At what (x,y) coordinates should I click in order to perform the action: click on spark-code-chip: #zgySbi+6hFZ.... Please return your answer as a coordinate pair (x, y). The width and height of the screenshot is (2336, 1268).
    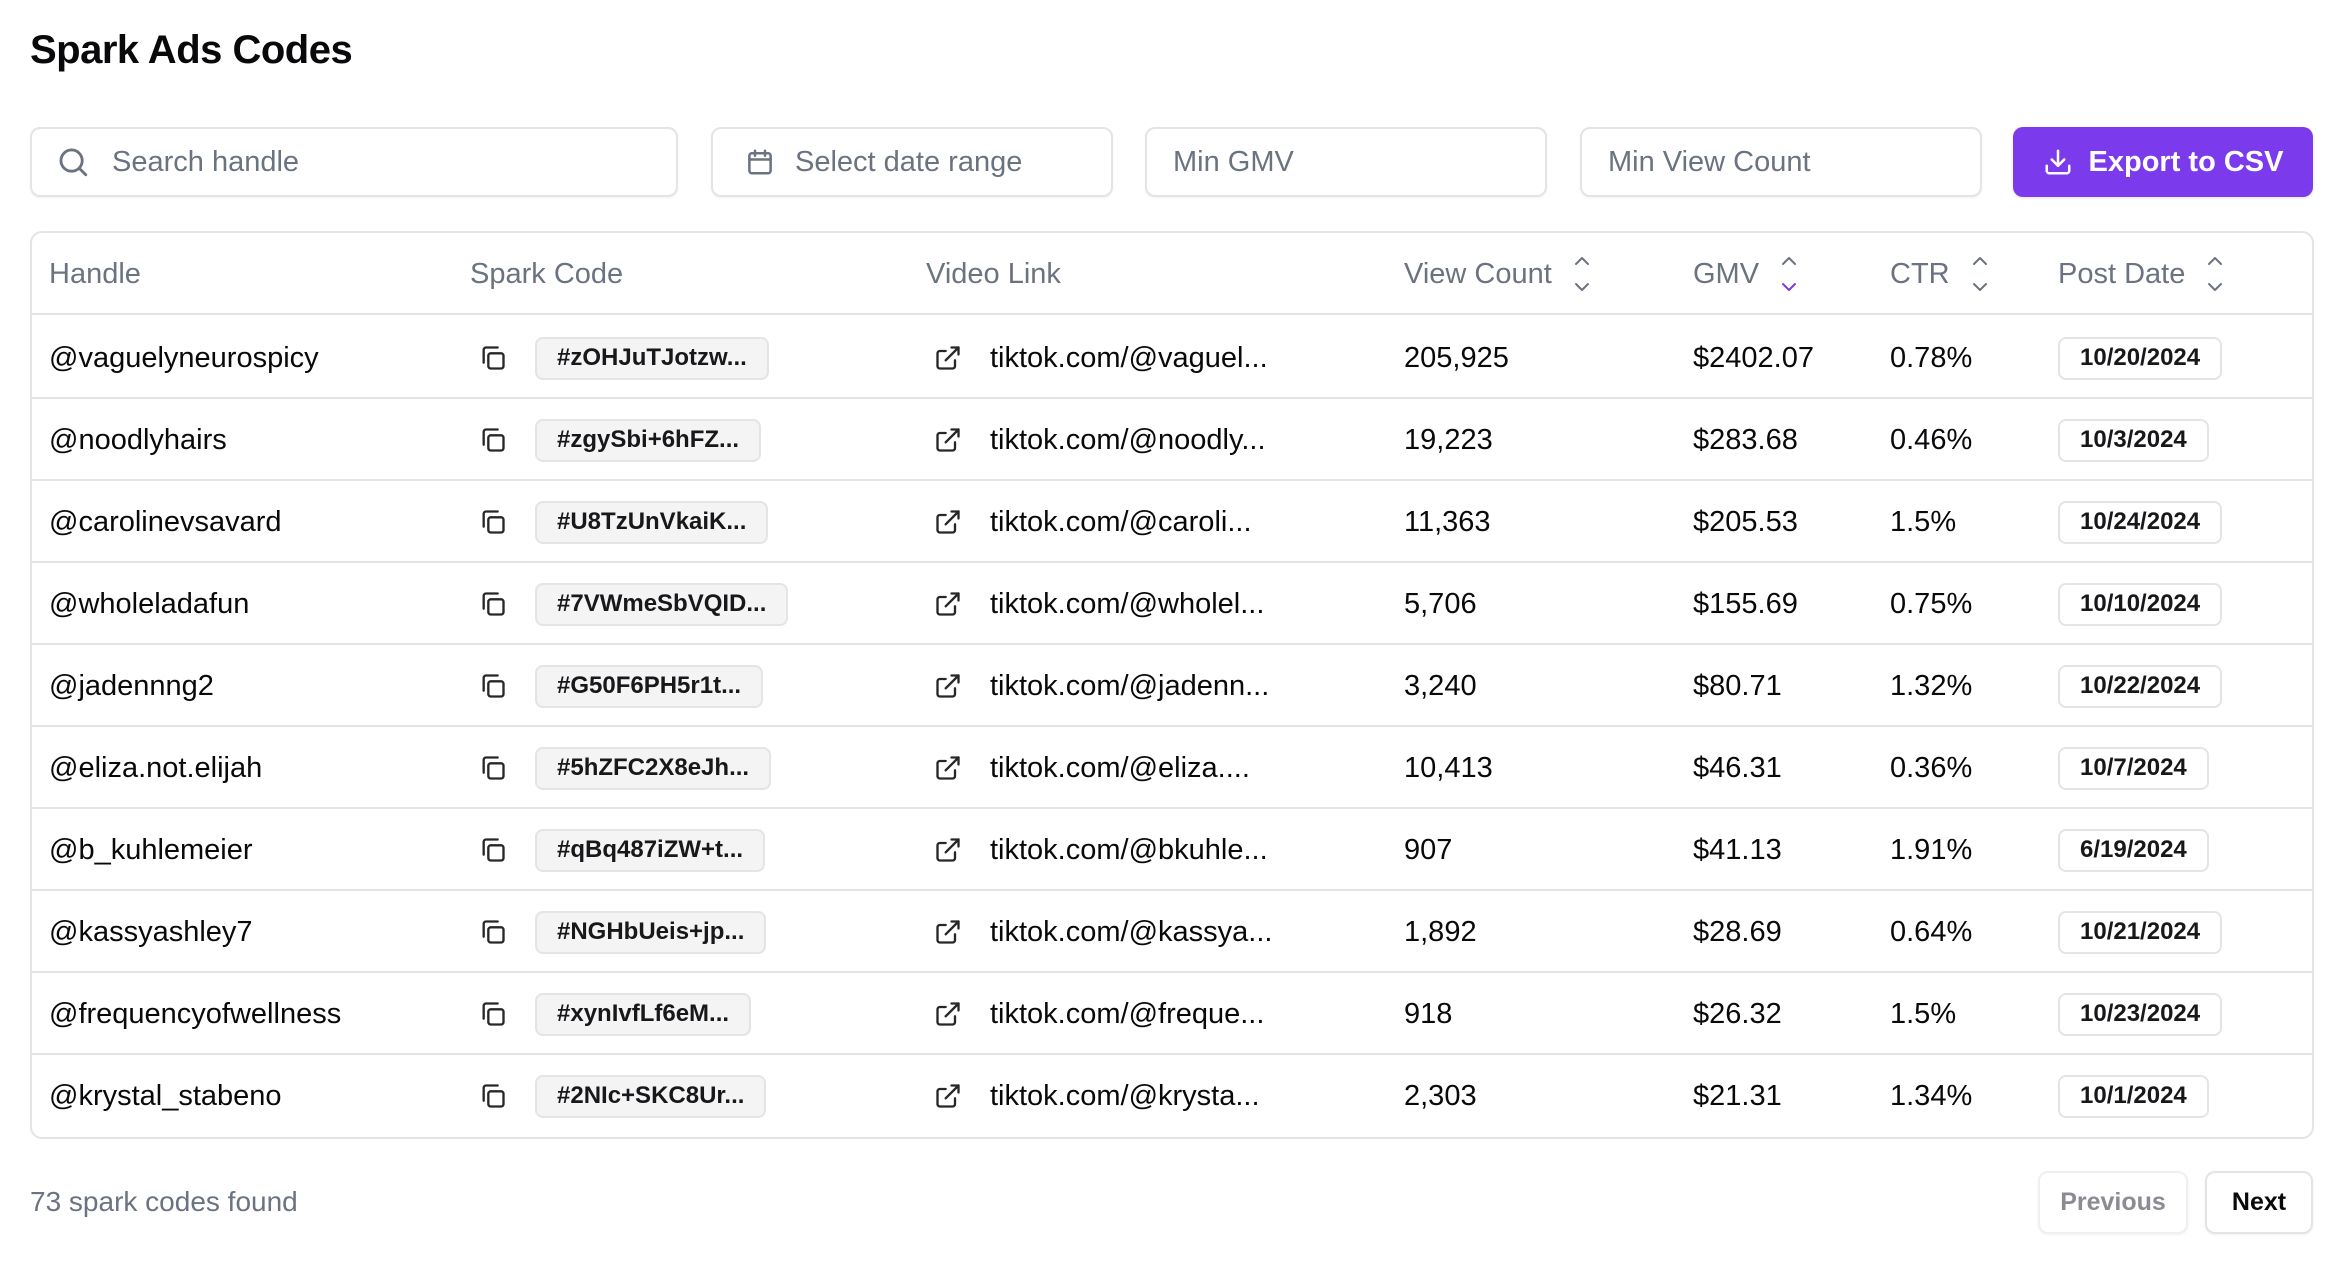
    Looking at the image, I should click on (648, 440).